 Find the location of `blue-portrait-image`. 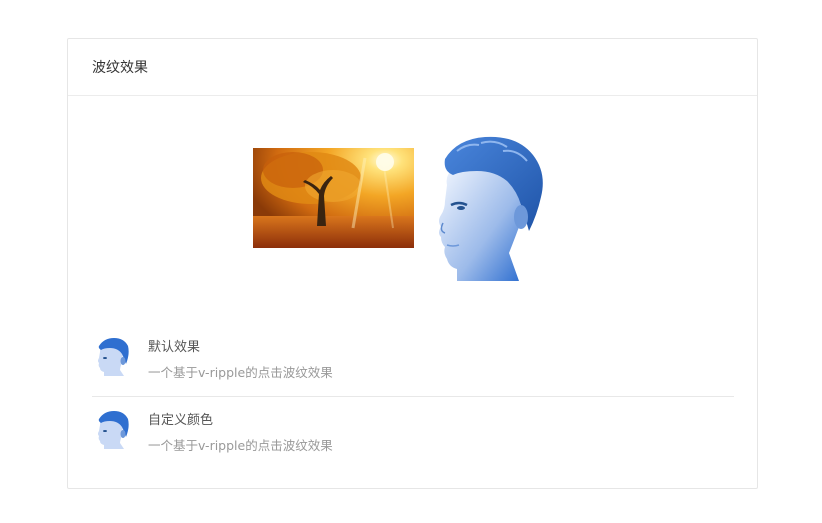

blue-portrait-image is located at coordinates (493, 208).